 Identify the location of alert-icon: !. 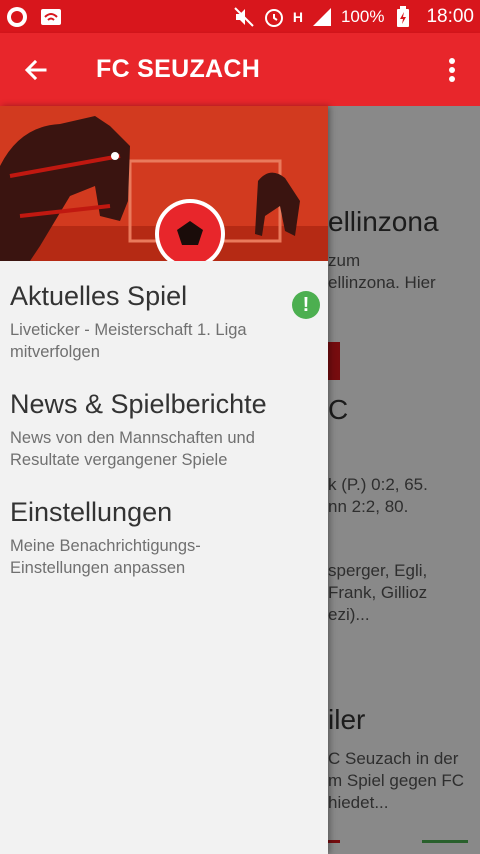
(306, 305).